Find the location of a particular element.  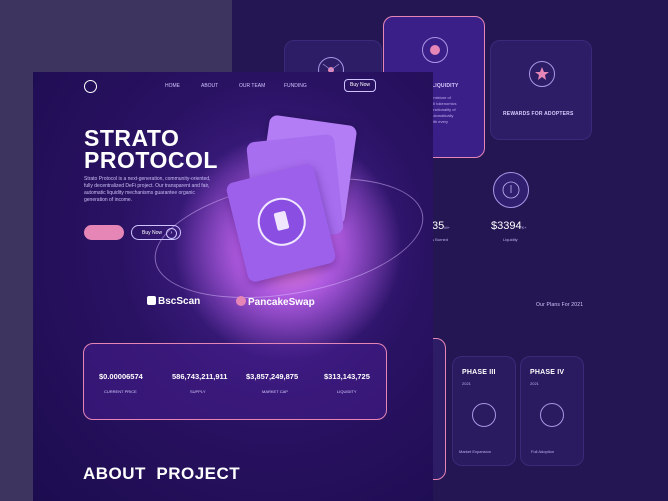

arrow-right-icon: › is located at coordinates (171, 233).